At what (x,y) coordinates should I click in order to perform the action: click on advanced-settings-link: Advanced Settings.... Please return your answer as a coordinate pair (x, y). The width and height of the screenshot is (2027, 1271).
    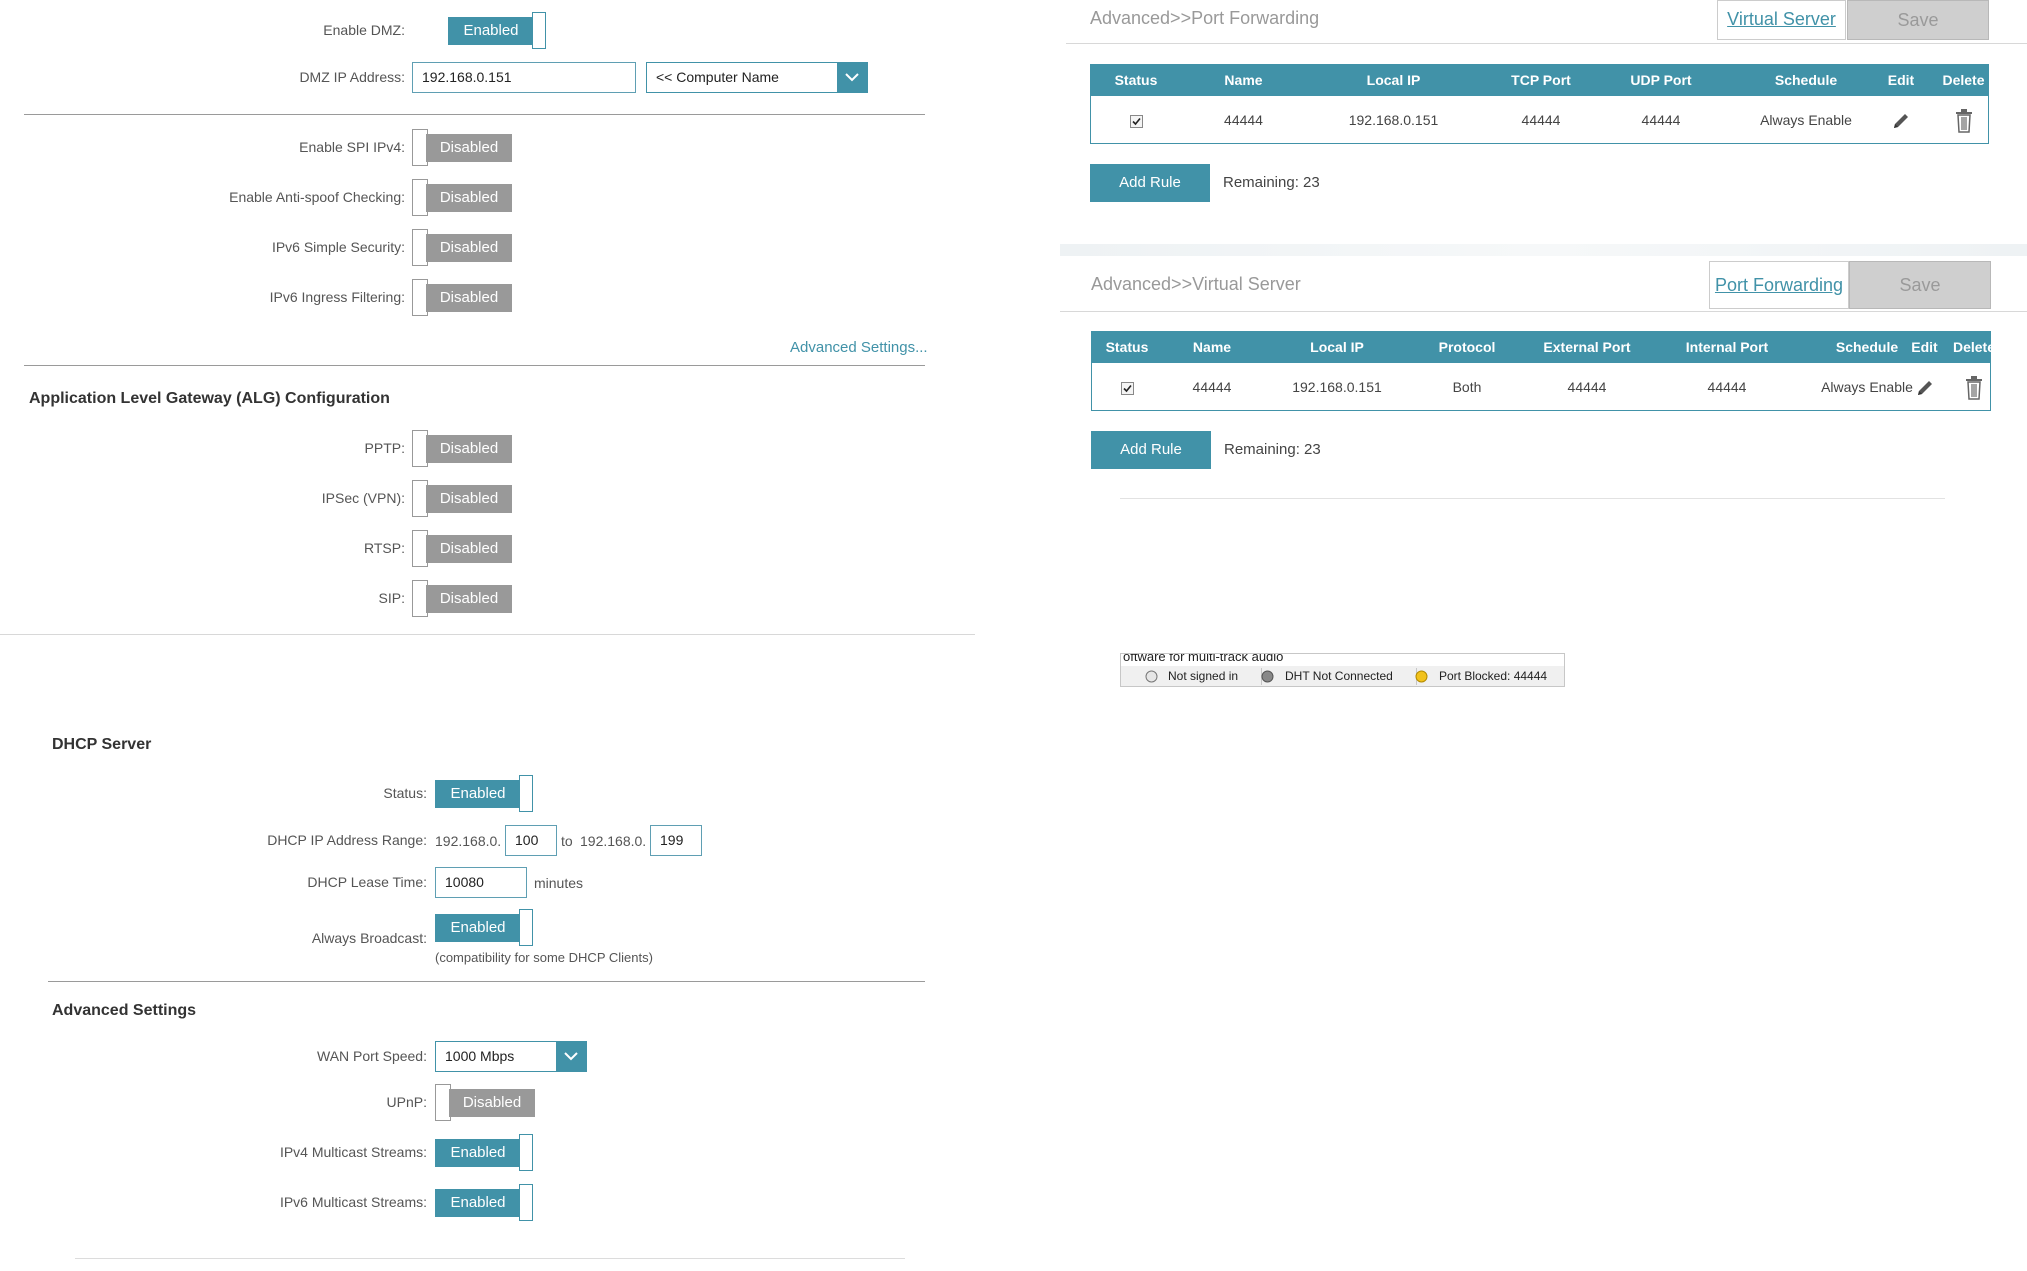
    Looking at the image, I should click on (859, 347).